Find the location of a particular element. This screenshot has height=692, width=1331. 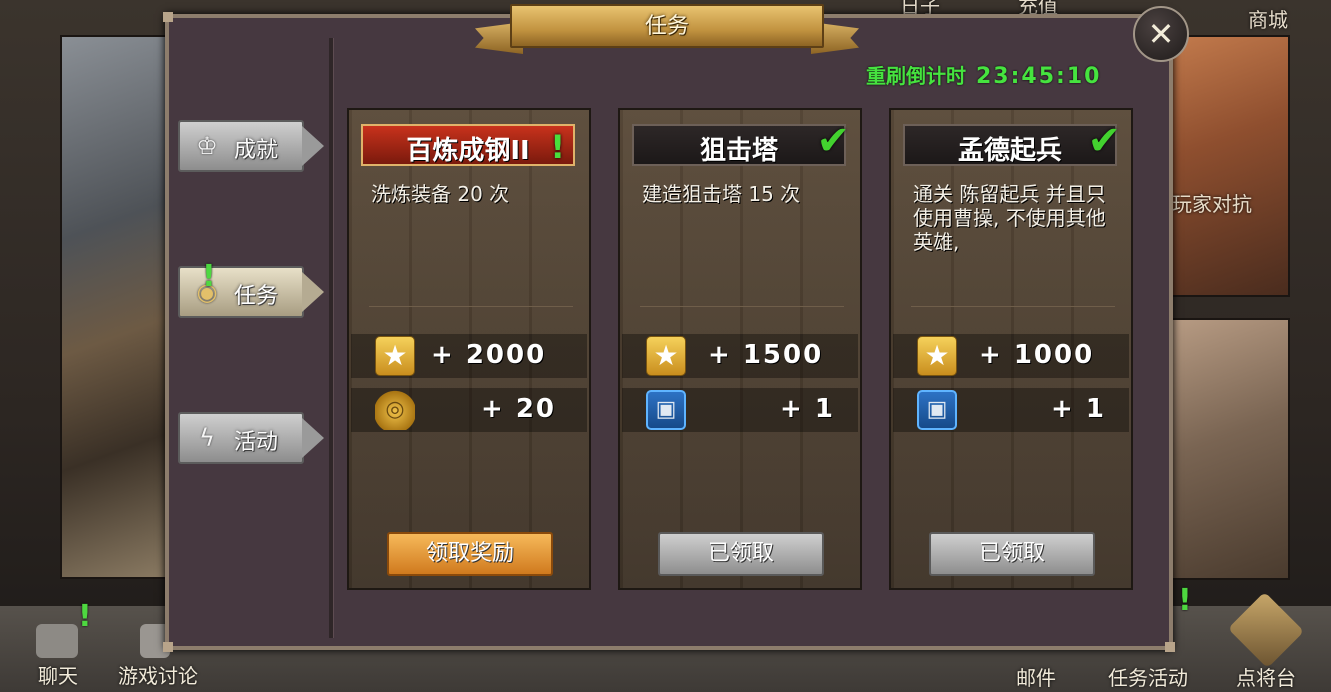

quest-description: 通关 陈留起兵 并且只使用曹操, 不使用其他英雄, is located at coordinates (1009, 218).